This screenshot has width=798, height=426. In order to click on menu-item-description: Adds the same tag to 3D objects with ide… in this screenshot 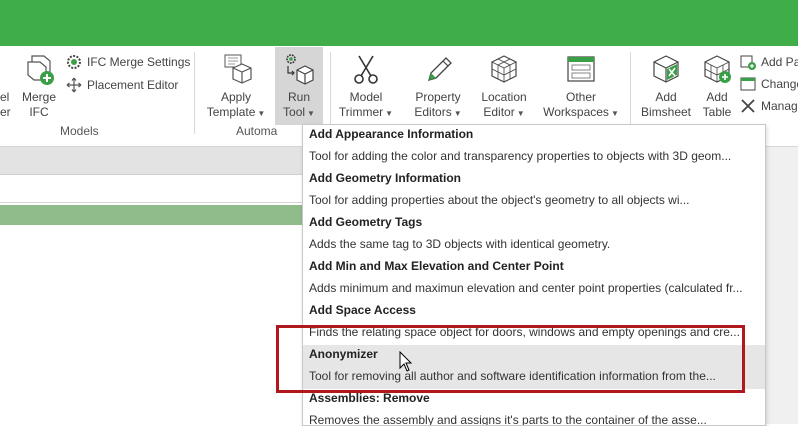, I will do `click(460, 244)`.